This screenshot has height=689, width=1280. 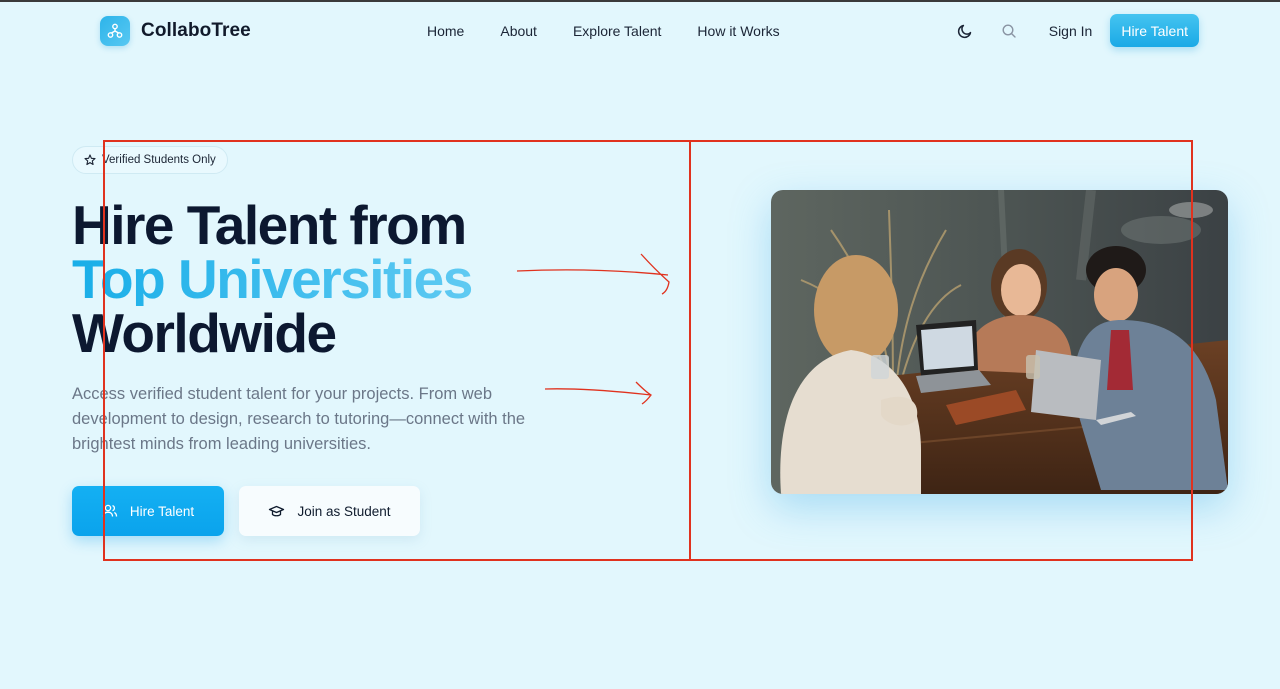 What do you see at coordinates (277, 510) in the screenshot?
I see `graduation-cap-icon` at bounding box center [277, 510].